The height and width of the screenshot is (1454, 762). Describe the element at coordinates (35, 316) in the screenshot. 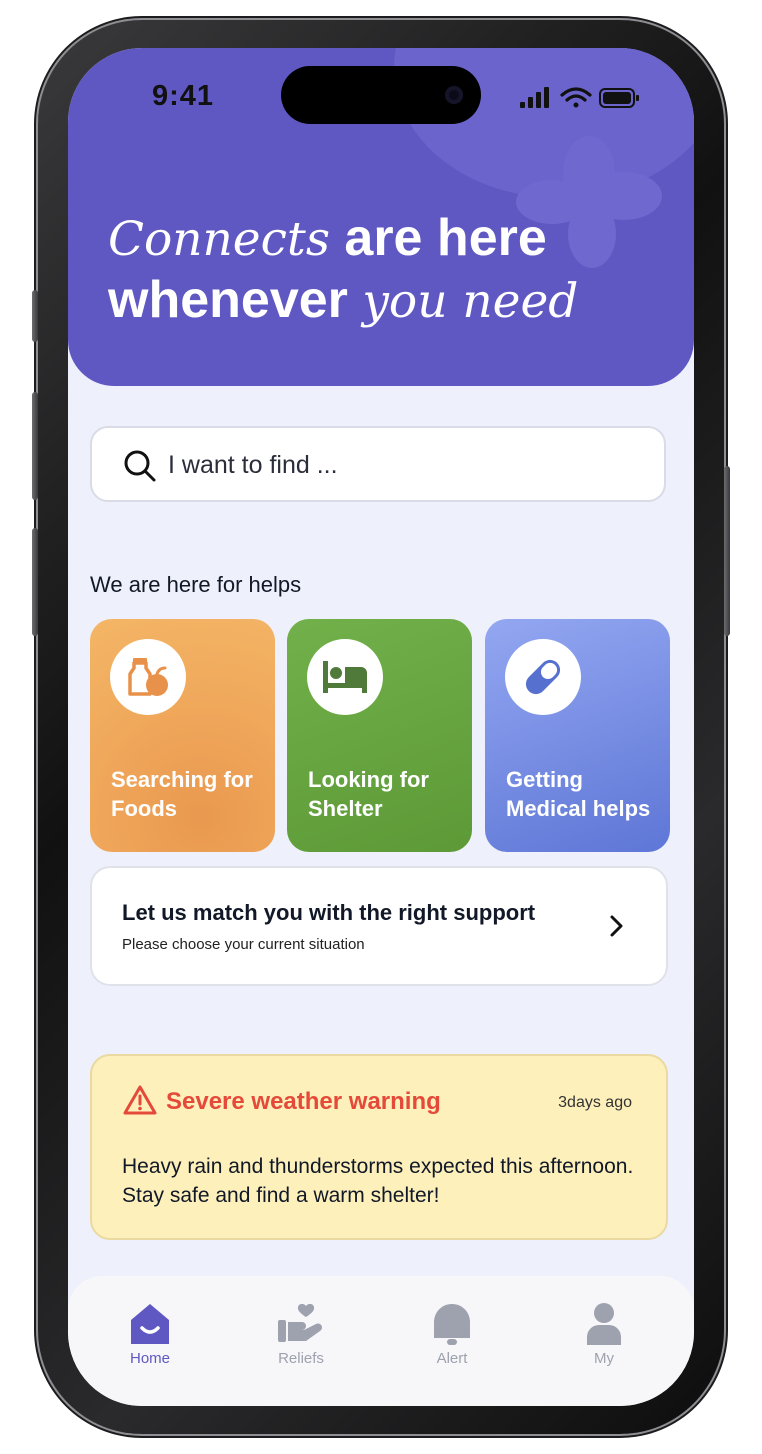

I see `action-button` at that location.